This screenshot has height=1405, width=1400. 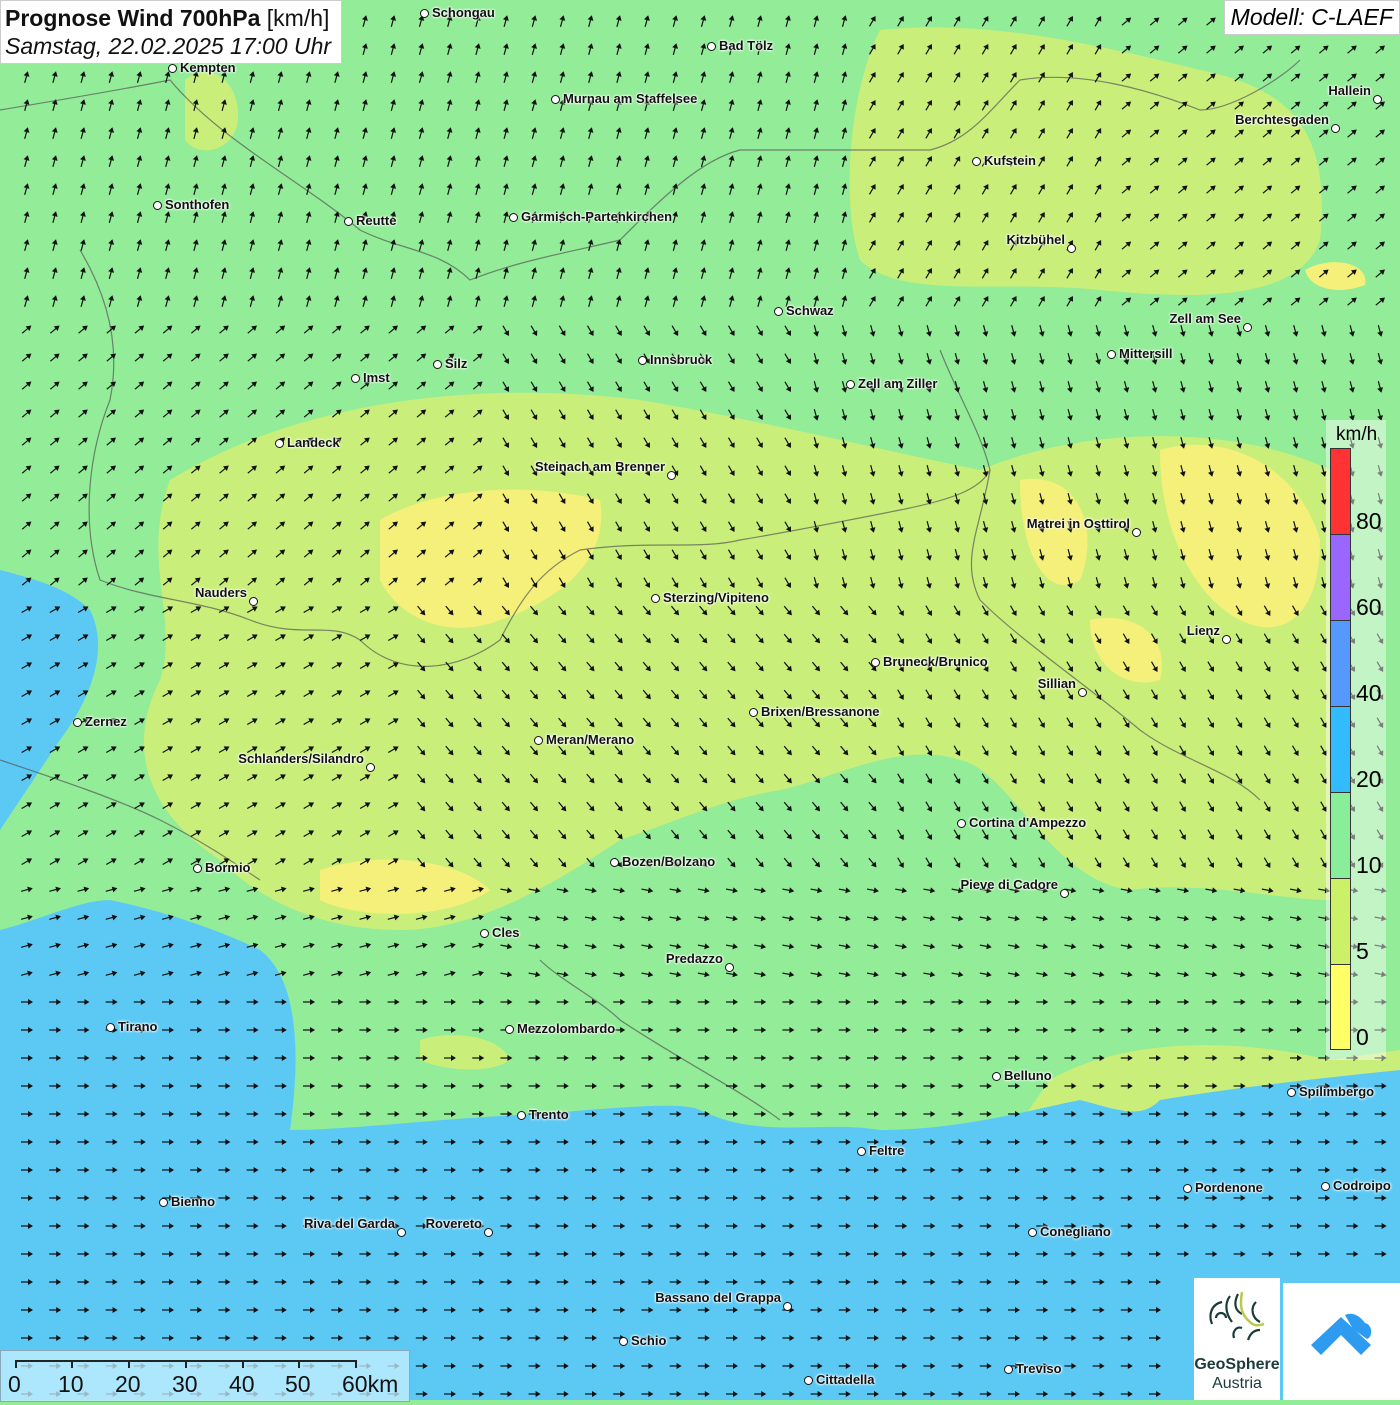 I want to click on city-label: Belluno, so click(x=1028, y=1075).